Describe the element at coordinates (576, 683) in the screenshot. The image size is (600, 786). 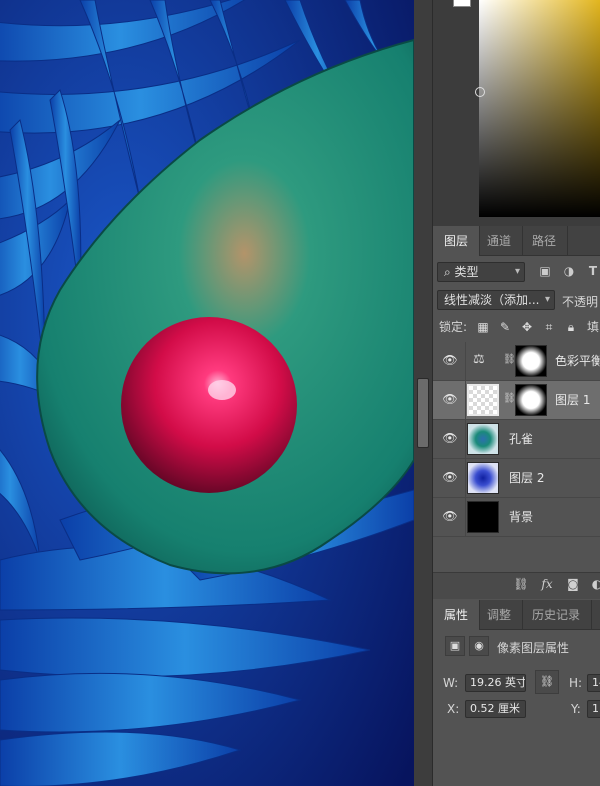
I see `height-label: H:` at that location.